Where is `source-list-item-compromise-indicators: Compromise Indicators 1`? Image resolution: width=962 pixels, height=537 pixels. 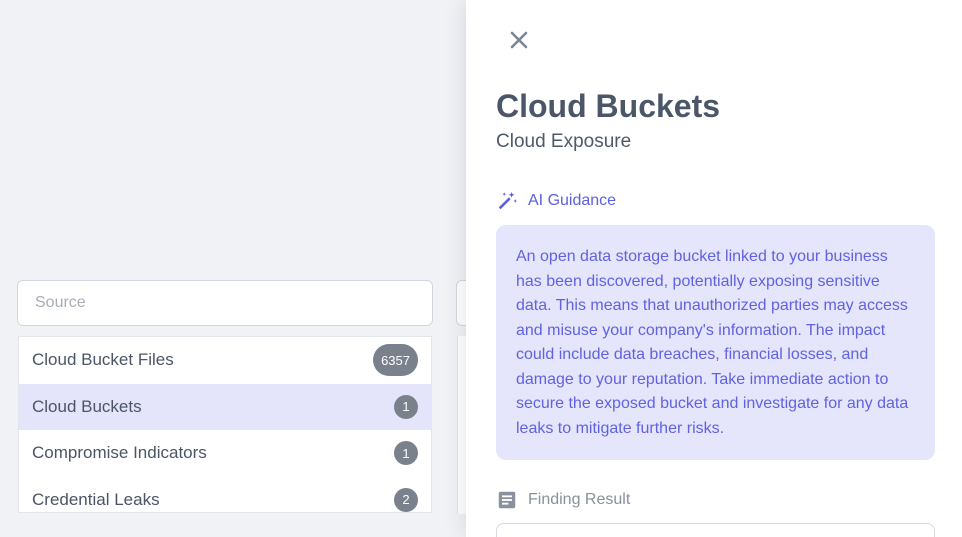 source-list-item-compromise-indicators: Compromise Indicators 1 is located at coordinates (225, 453).